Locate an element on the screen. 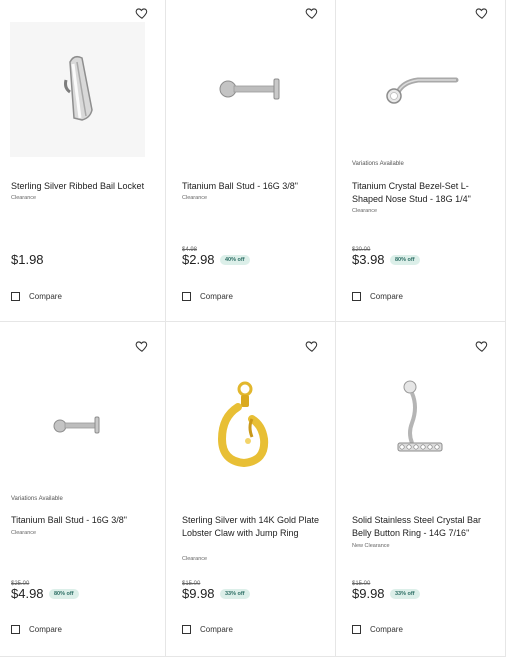 This screenshot has width=509, height=657. nose-stud-image is located at coordinates (422, 90).